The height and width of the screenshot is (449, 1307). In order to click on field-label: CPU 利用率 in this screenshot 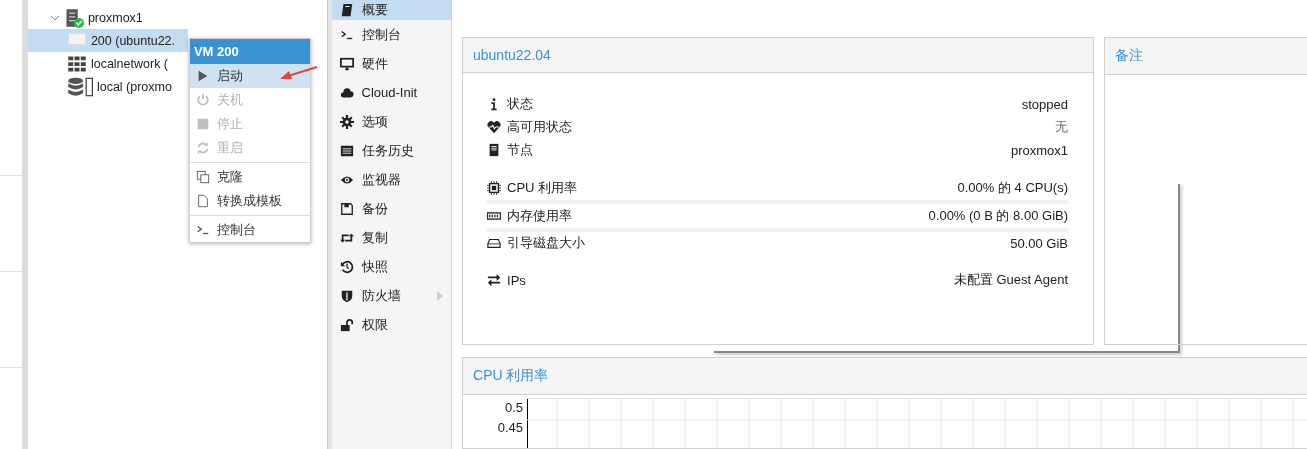, I will do `click(542, 187)`.